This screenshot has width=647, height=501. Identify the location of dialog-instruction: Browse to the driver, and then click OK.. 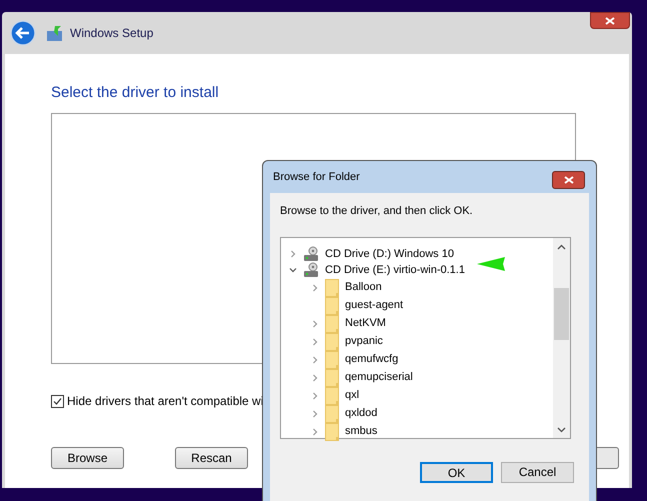
(377, 211).